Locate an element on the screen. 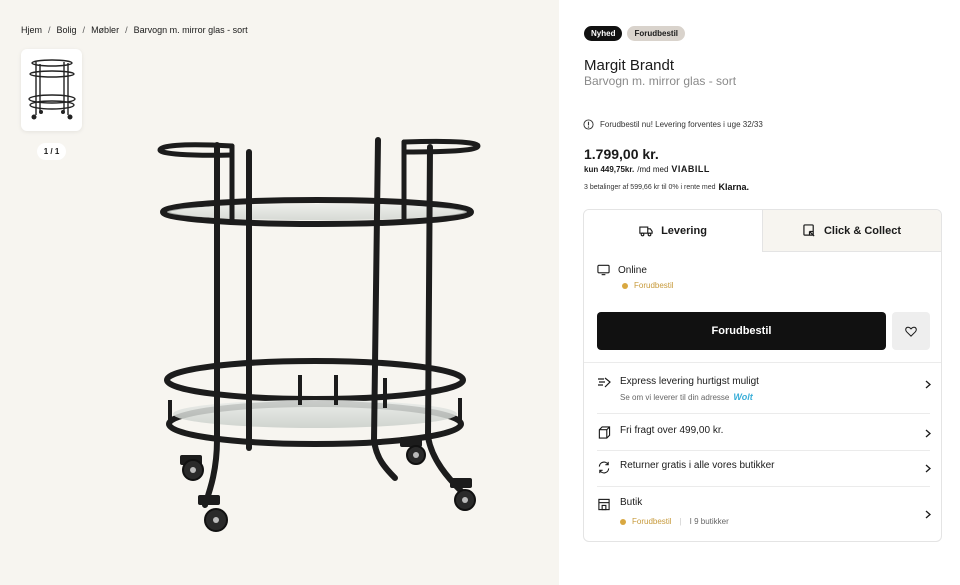 This screenshot has height=585, width=960. product-thumbnail is located at coordinates (51, 90).